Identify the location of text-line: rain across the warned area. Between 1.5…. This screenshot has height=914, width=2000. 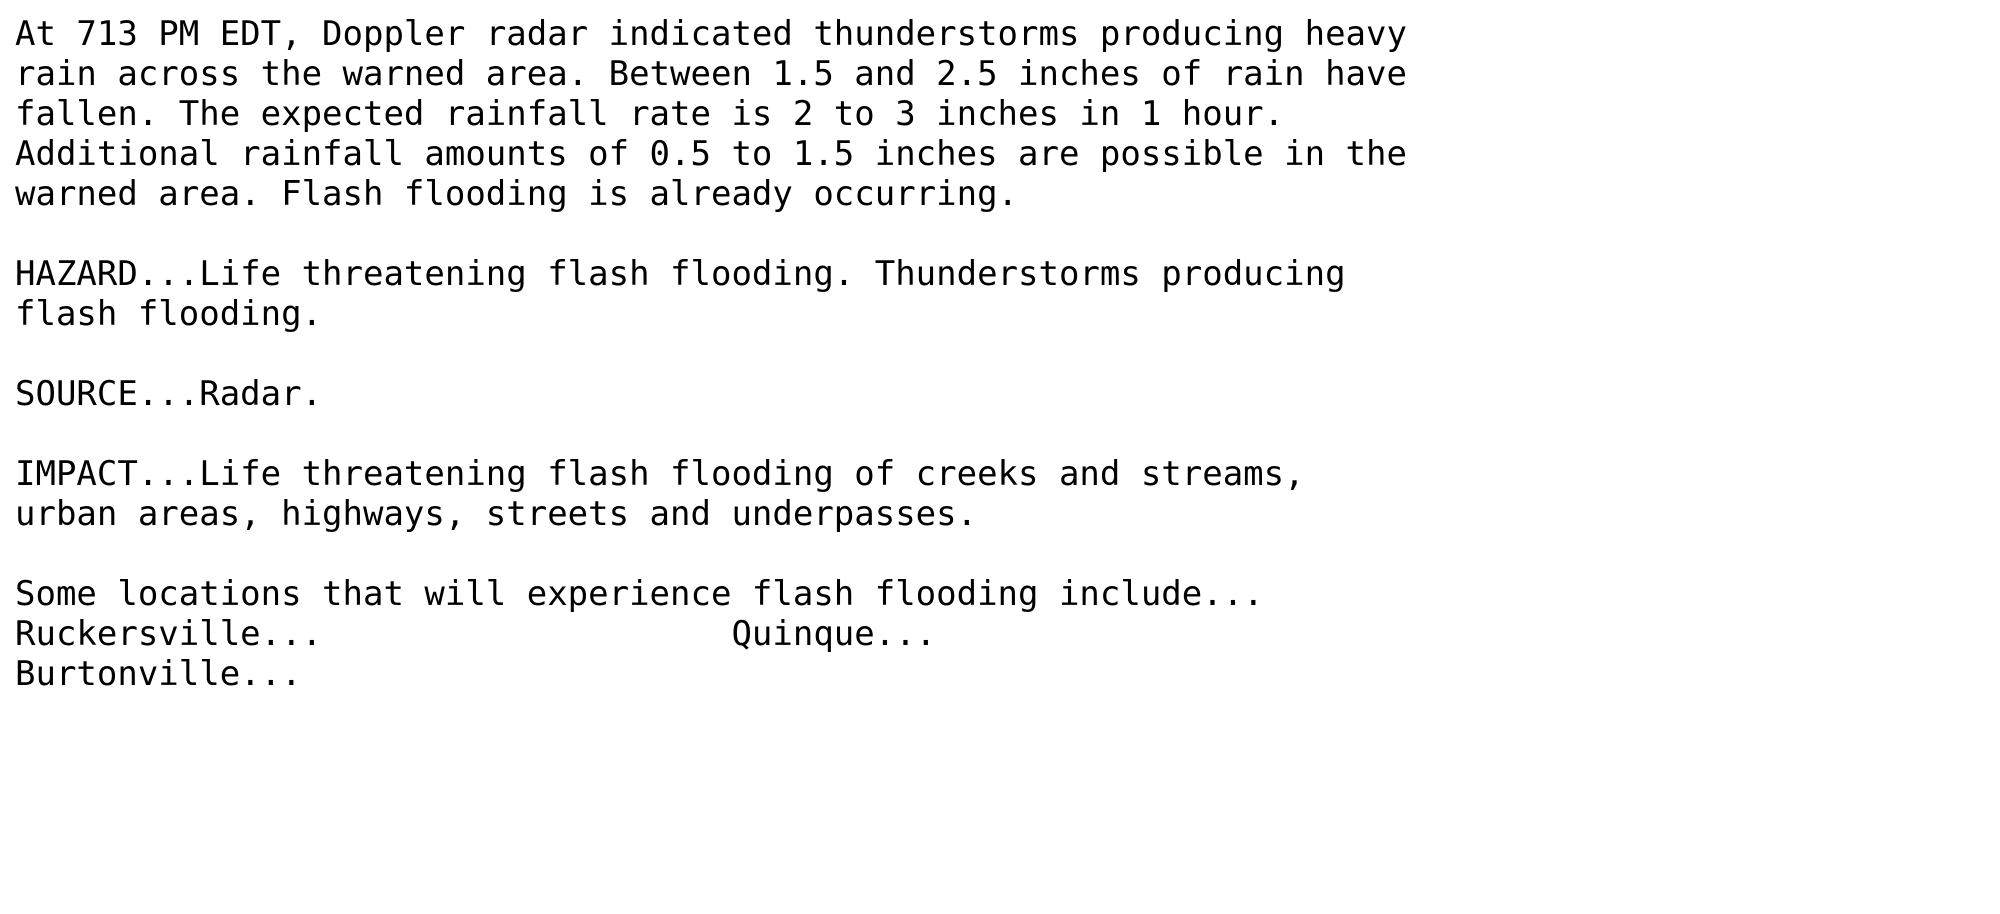
(711, 74).